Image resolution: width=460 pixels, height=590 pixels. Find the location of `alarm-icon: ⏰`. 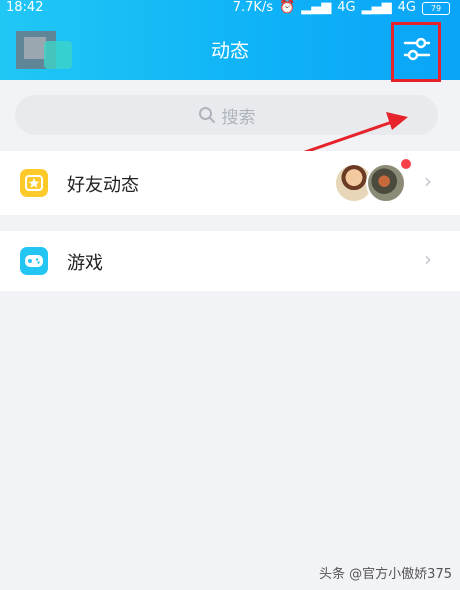

alarm-icon: ⏰ is located at coordinates (287, 7).